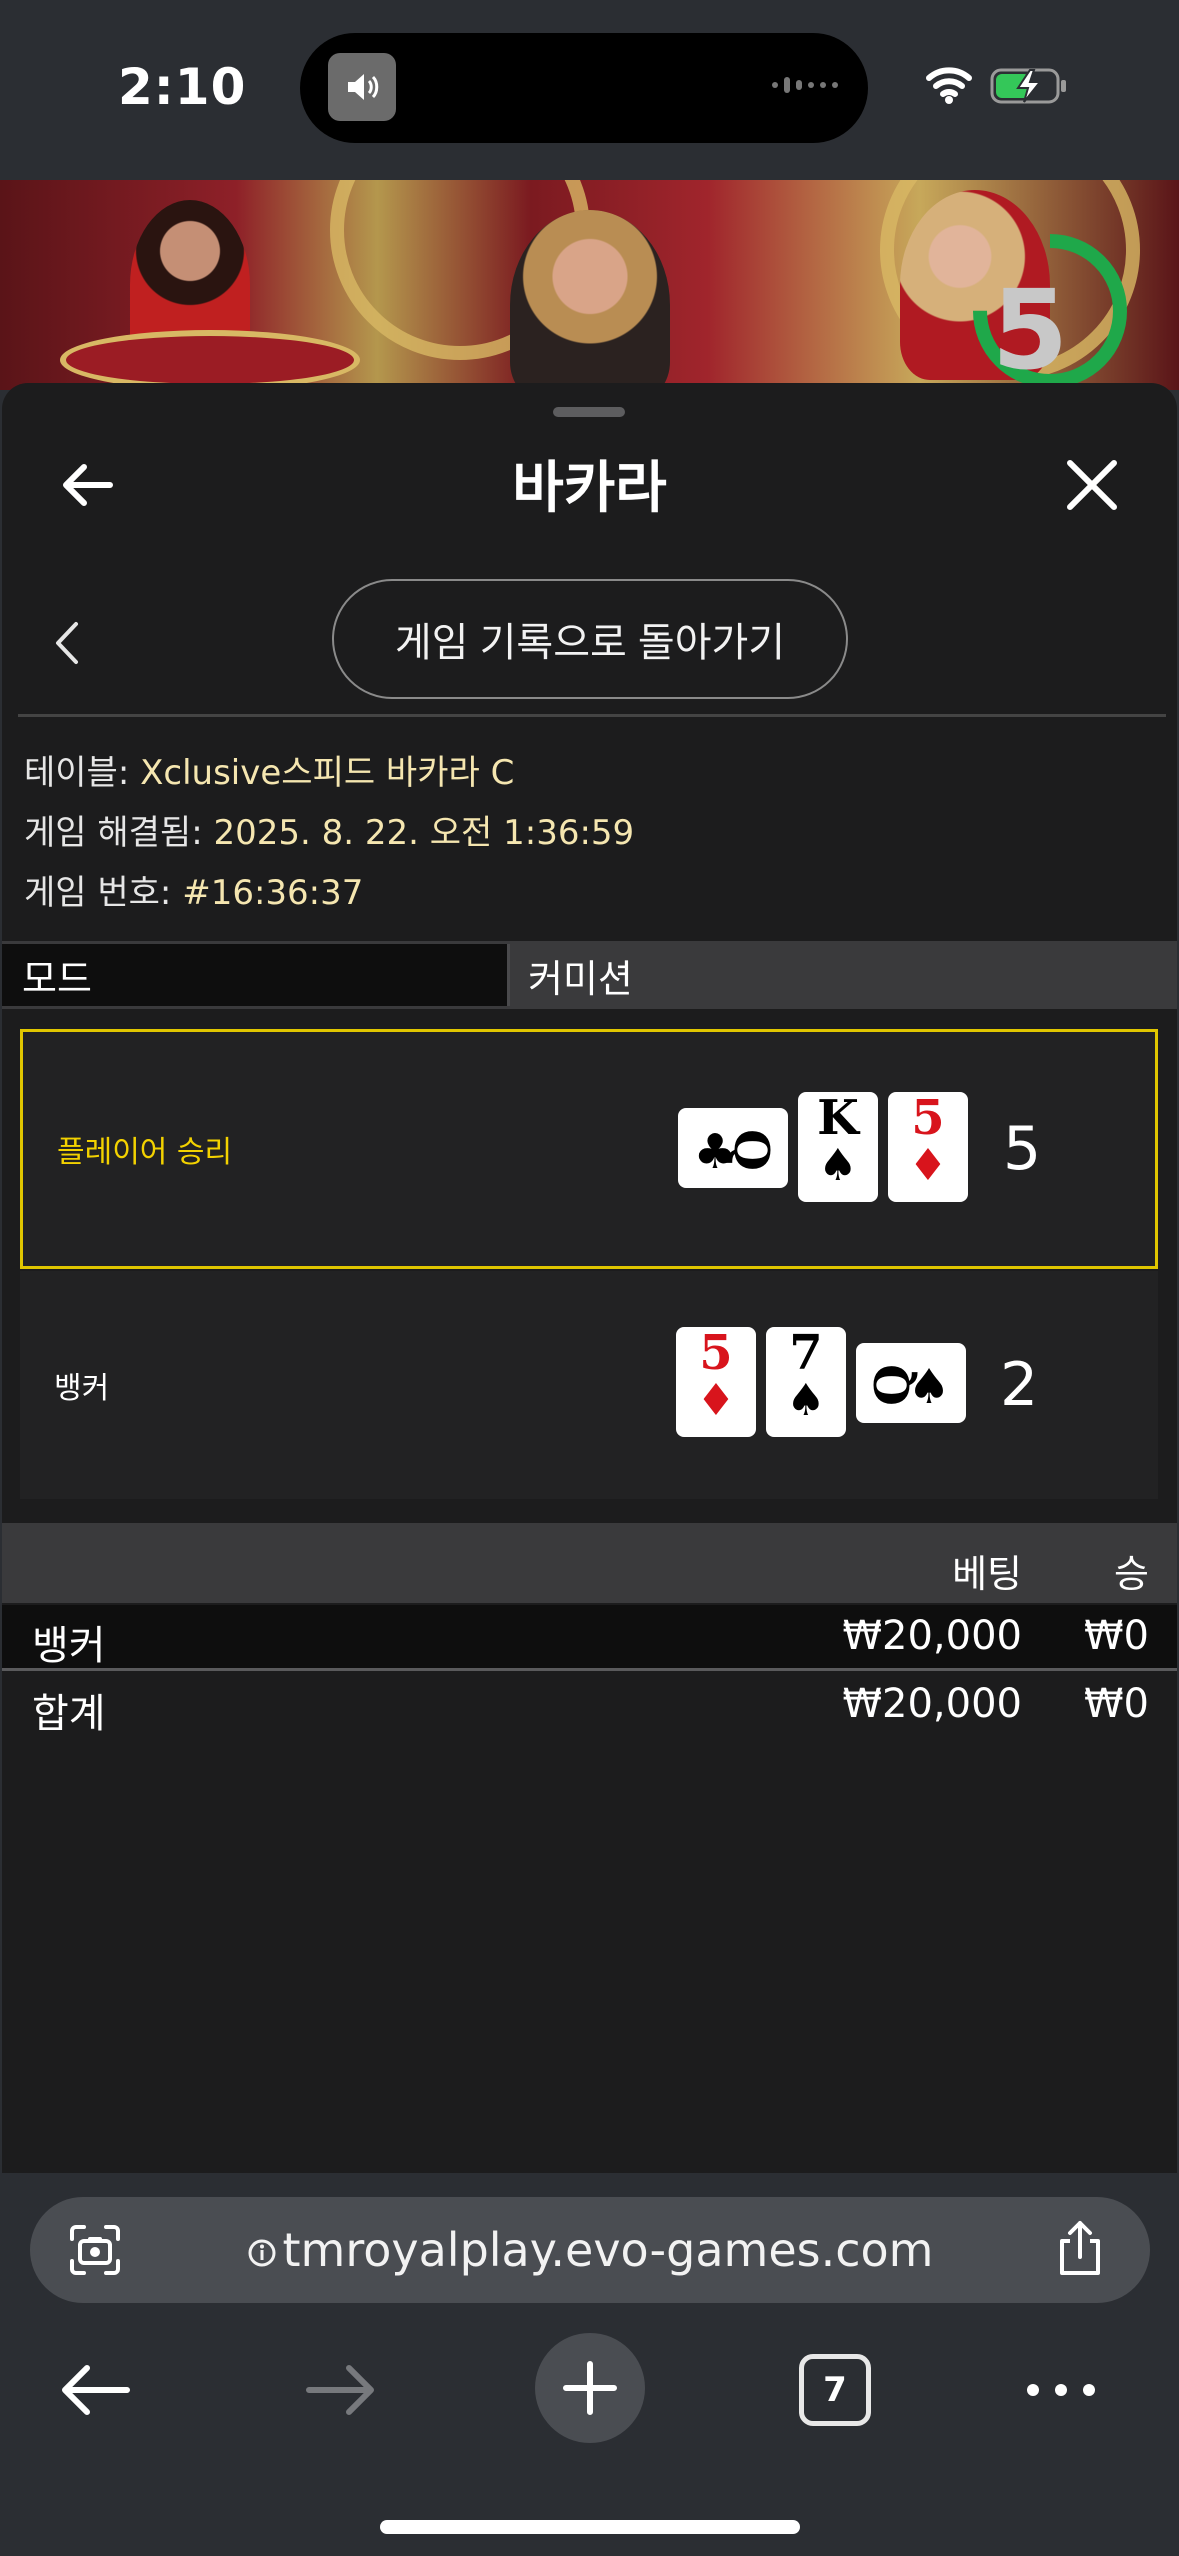  I want to click on status-time: 2:10, so click(182, 87).